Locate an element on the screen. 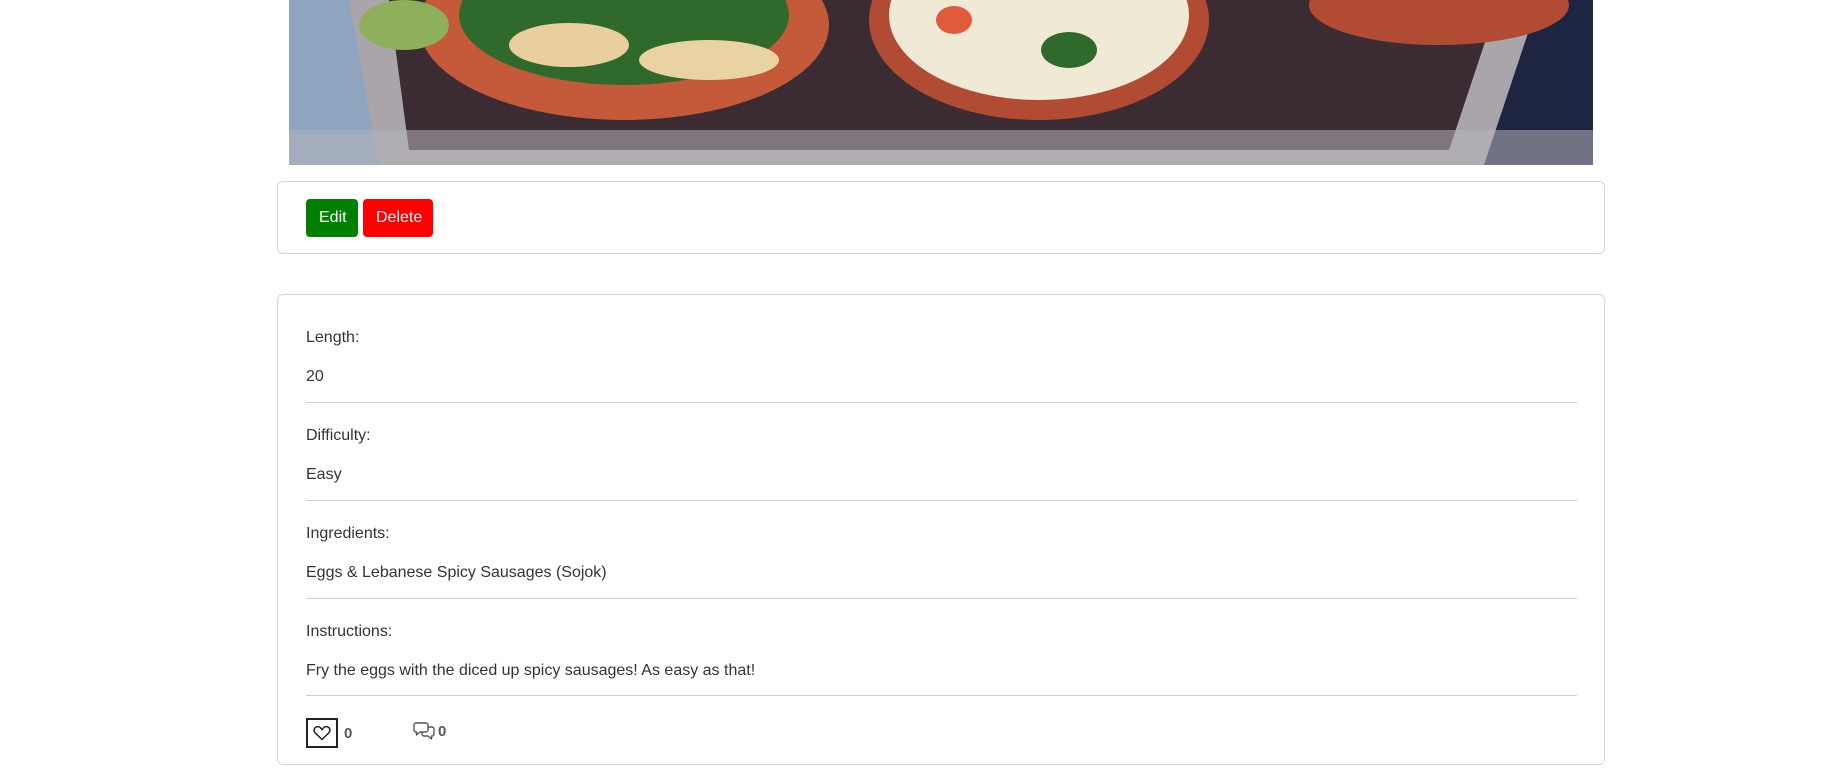  heart-icon is located at coordinates (322, 733).